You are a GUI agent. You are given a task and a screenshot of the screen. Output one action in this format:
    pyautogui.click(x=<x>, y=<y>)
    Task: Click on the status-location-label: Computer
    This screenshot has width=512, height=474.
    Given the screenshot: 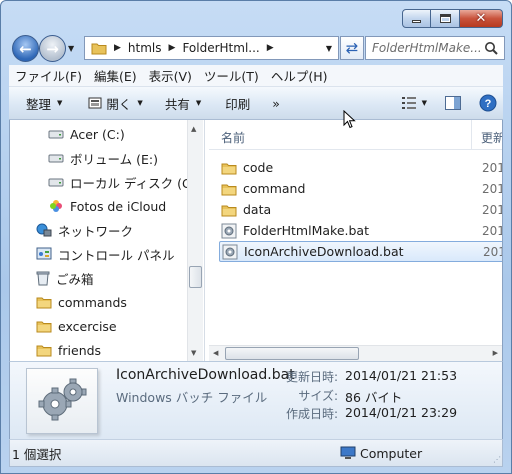 What is the action you would take?
    pyautogui.click(x=391, y=453)
    